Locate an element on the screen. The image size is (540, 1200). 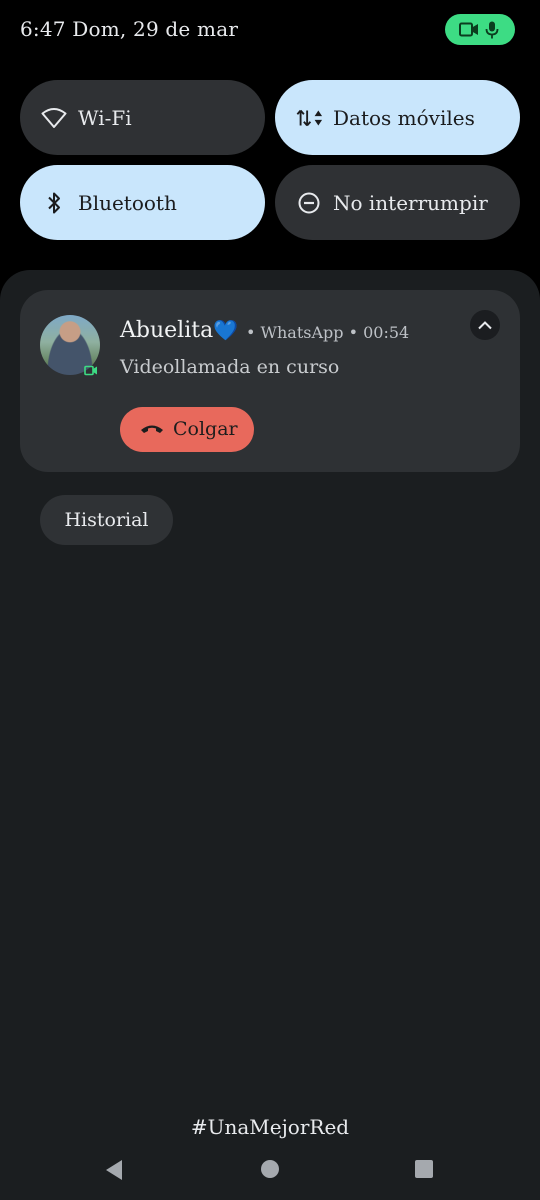
video-camera-icon is located at coordinates (469, 31).